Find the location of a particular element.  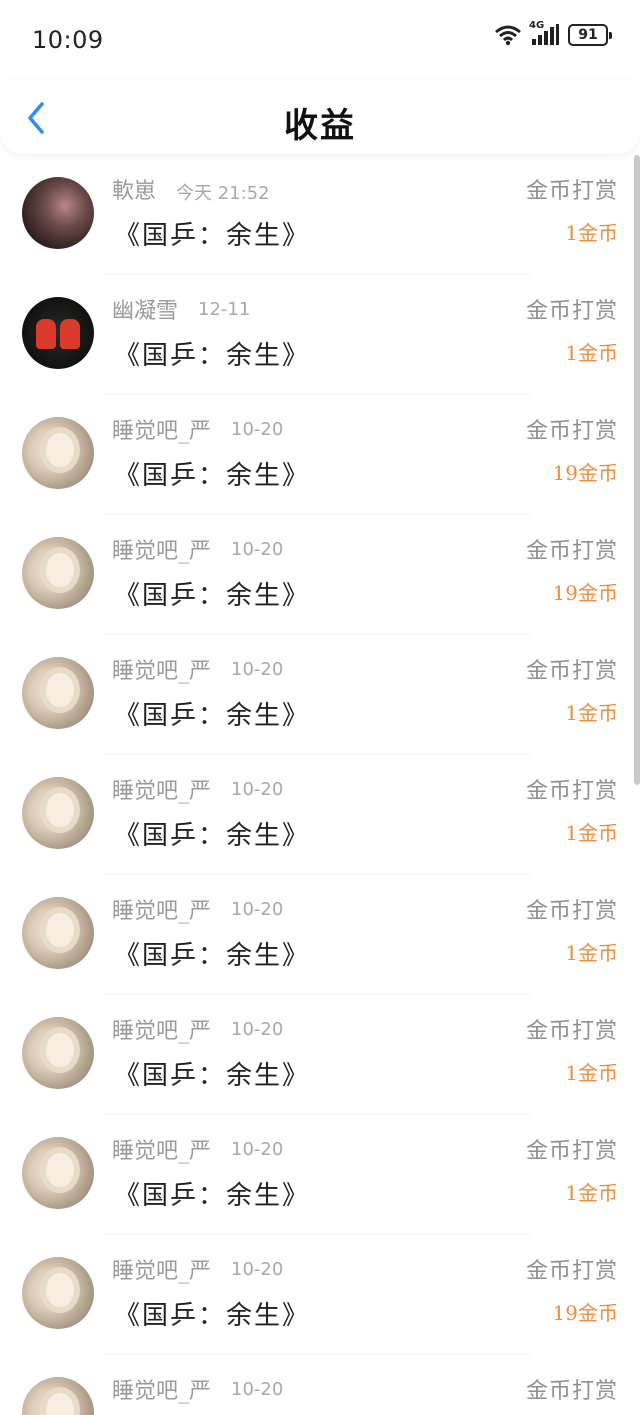

header: 收益 is located at coordinates (320, 117).